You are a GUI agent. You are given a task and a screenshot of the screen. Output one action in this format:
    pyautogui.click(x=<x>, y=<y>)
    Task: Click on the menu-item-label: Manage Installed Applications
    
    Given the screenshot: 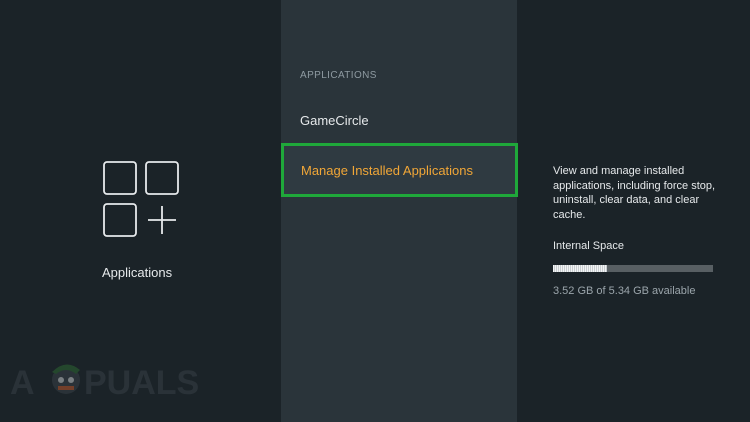 What is the action you would take?
    pyautogui.click(x=387, y=170)
    